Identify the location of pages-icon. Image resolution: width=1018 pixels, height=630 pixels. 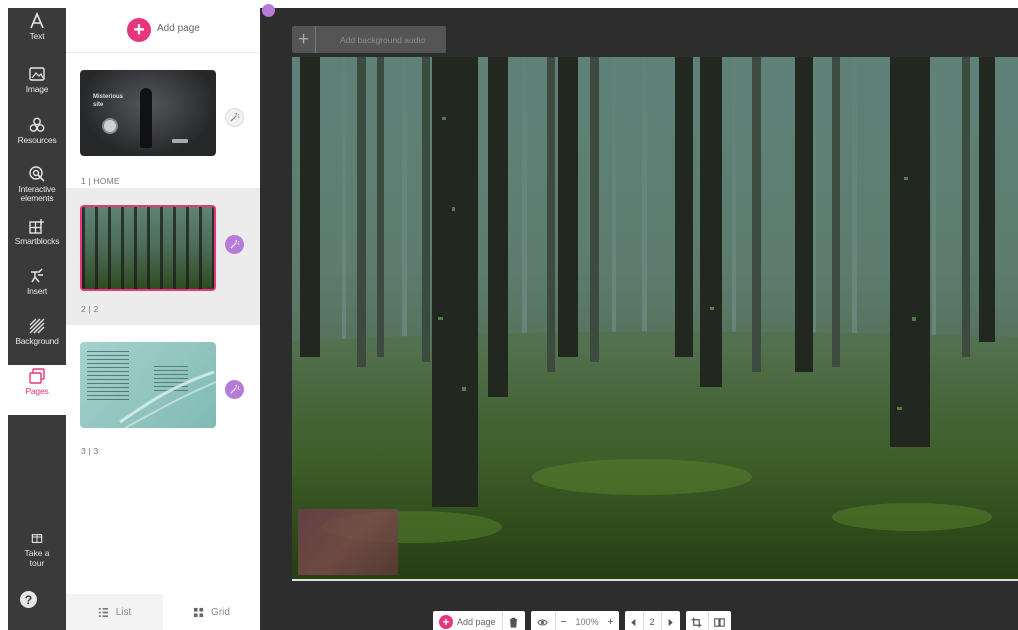
(37, 376).